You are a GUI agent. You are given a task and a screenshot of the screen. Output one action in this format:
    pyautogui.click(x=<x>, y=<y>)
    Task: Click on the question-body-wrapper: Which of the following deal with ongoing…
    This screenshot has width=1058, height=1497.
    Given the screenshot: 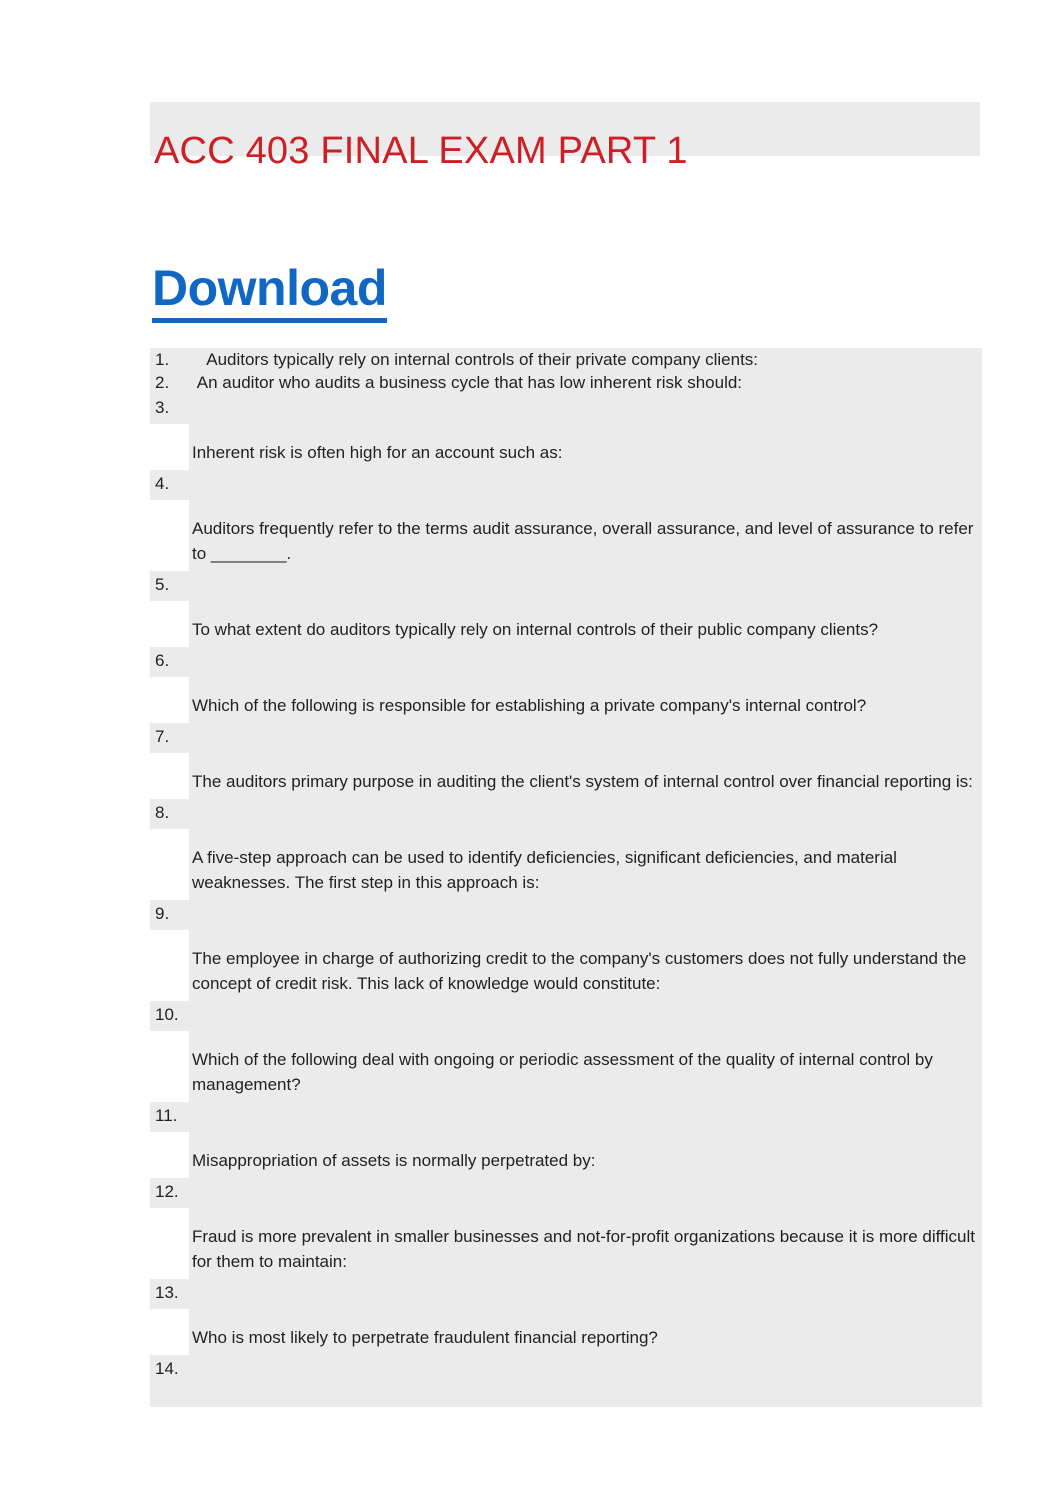 What is the action you would take?
    pyautogui.click(x=566, y=1066)
    